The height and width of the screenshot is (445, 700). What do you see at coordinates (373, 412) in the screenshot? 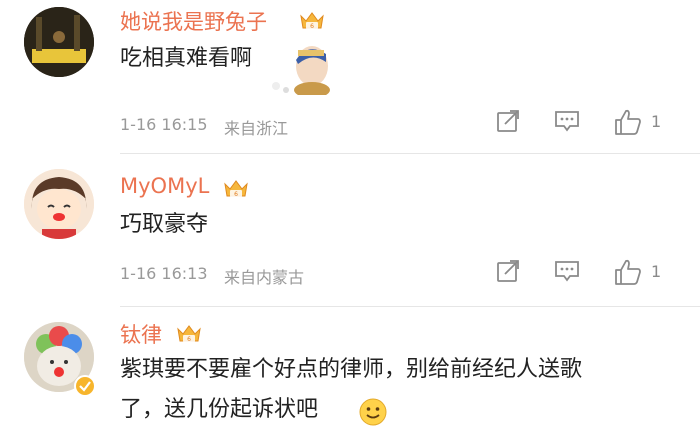
I see `smile-emoji-icon` at bounding box center [373, 412].